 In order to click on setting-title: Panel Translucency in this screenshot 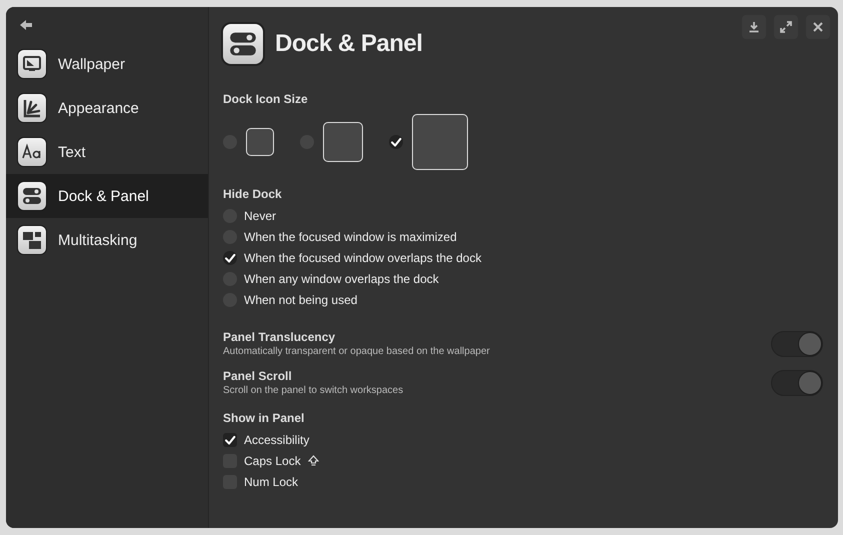, I will do `click(279, 337)`.